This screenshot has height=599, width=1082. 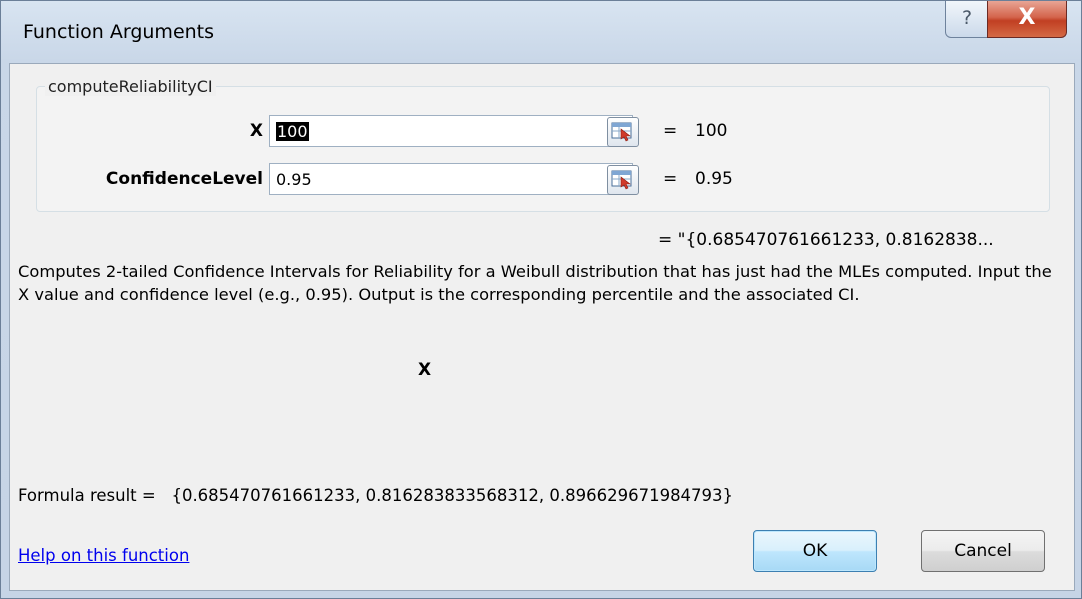 I want to click on help-icon: ?, so click(x=967, y=18).